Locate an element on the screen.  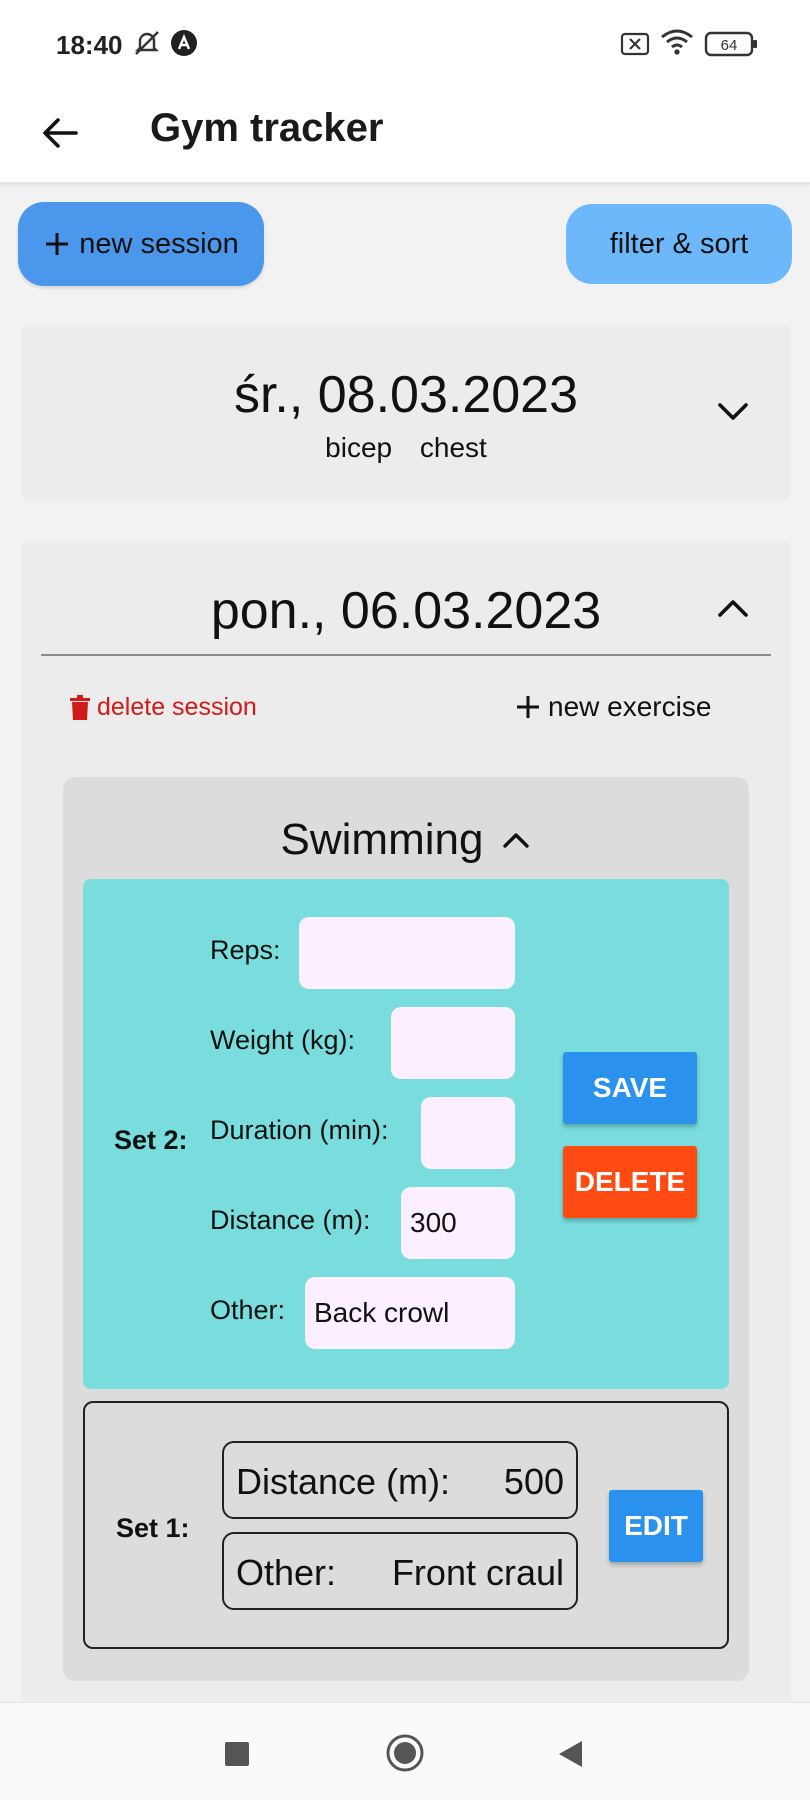
status-bar: 18:40 64 is located at coordinates (405, 43).